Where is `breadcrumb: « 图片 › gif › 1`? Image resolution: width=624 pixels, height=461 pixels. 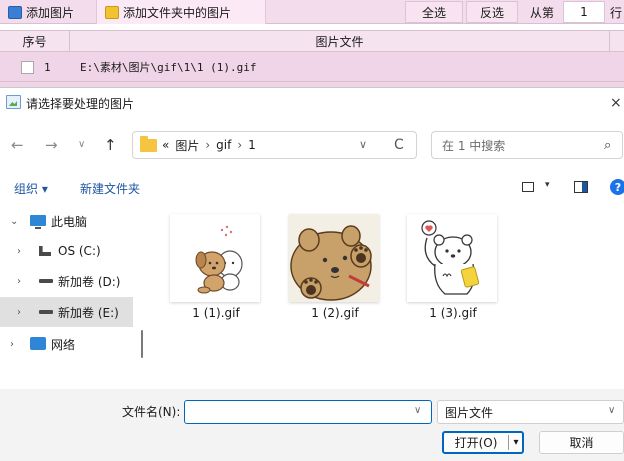
breadcrumb: « 图片 › gif › 1 is located at coordinates (209, 145).